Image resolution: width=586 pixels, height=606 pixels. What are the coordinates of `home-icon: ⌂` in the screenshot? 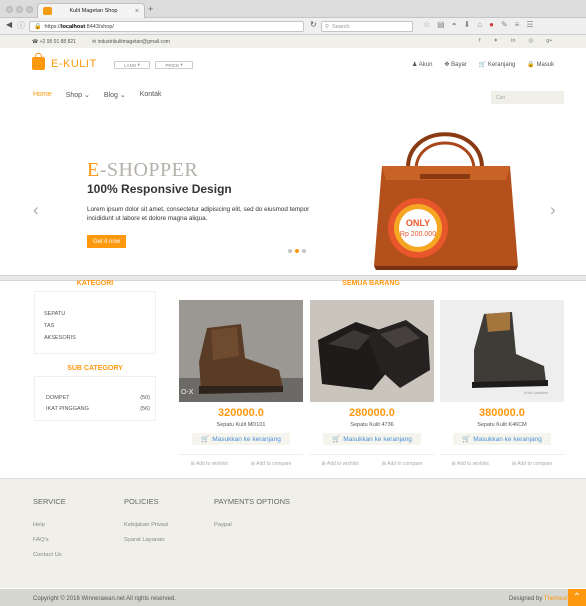 It's located at (479, 24).